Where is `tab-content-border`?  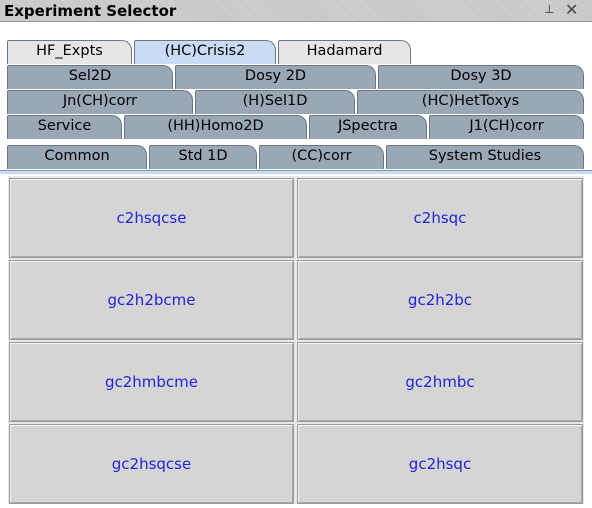 tab-content-border is located at coordinates (296, 172).